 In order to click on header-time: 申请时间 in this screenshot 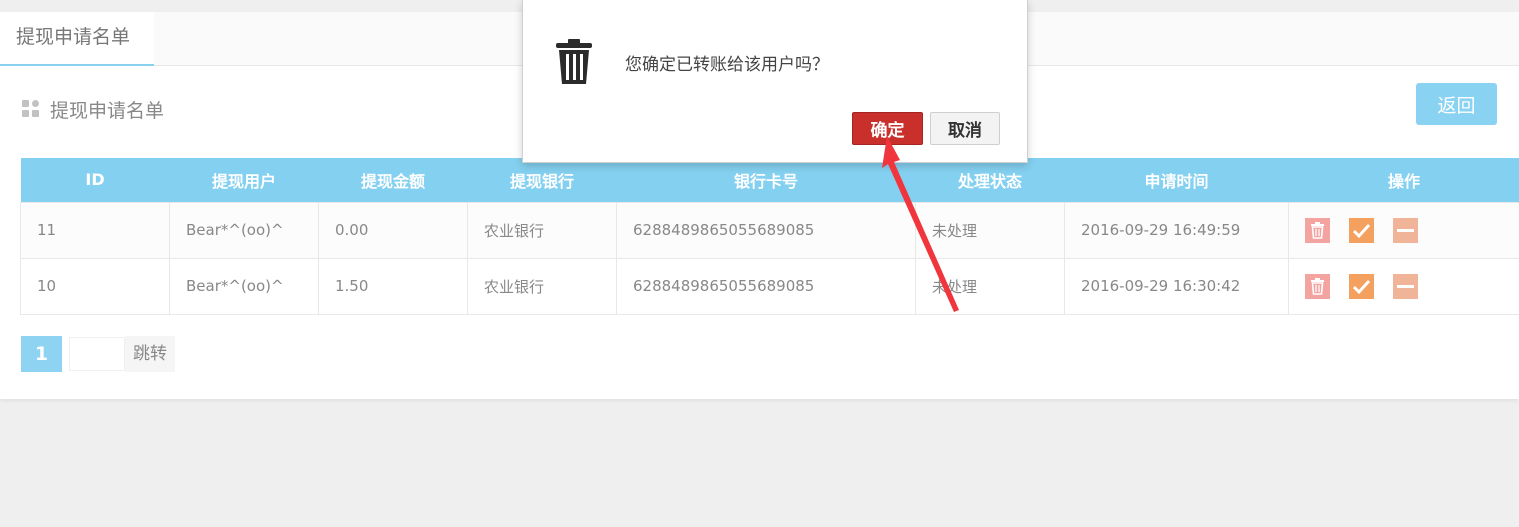, I will do `click(1176, 180)`.